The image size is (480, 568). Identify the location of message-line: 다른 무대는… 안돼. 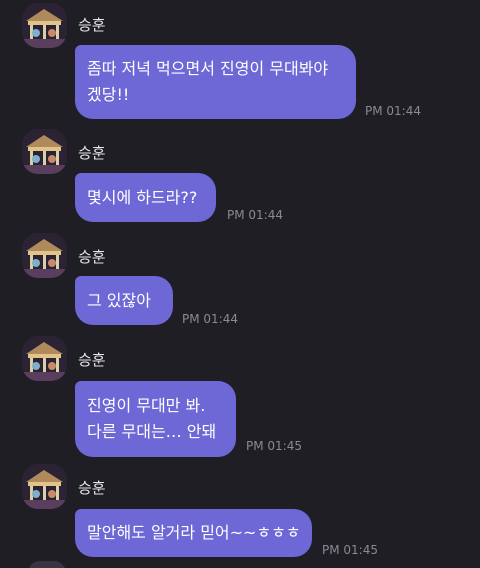
(152, 431).